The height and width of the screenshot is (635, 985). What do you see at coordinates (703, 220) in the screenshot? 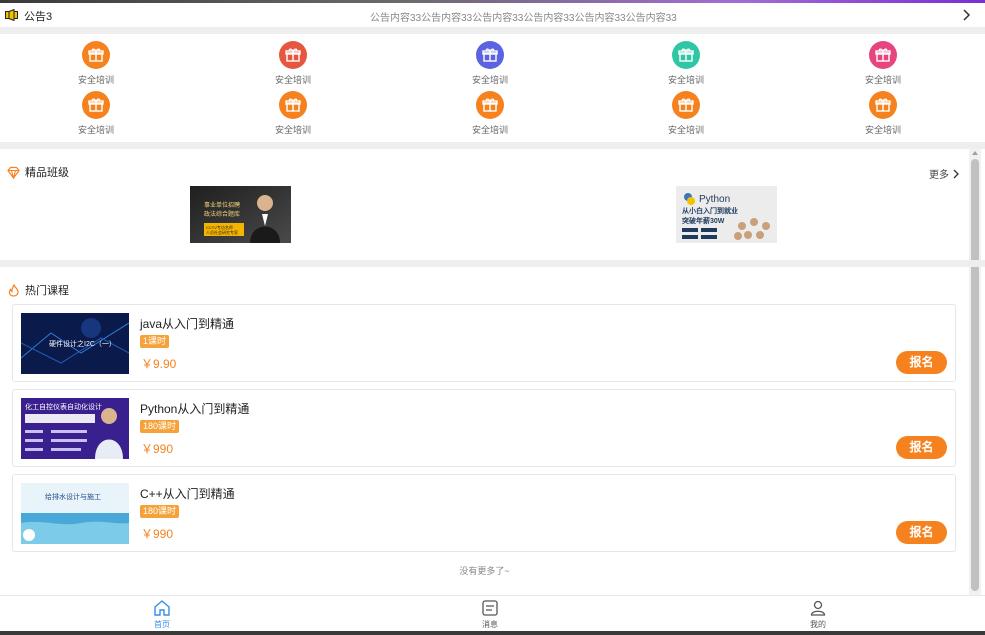
I see `banner-text: 突破年薪30W` at bounding box center [703, 220].